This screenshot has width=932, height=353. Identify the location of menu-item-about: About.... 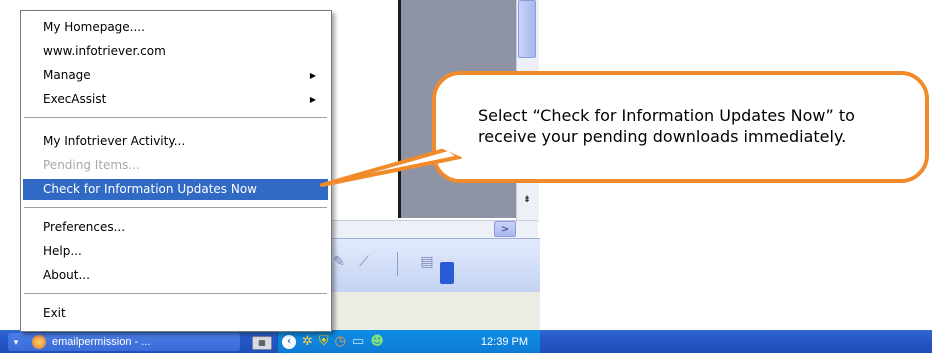
(175, 275).